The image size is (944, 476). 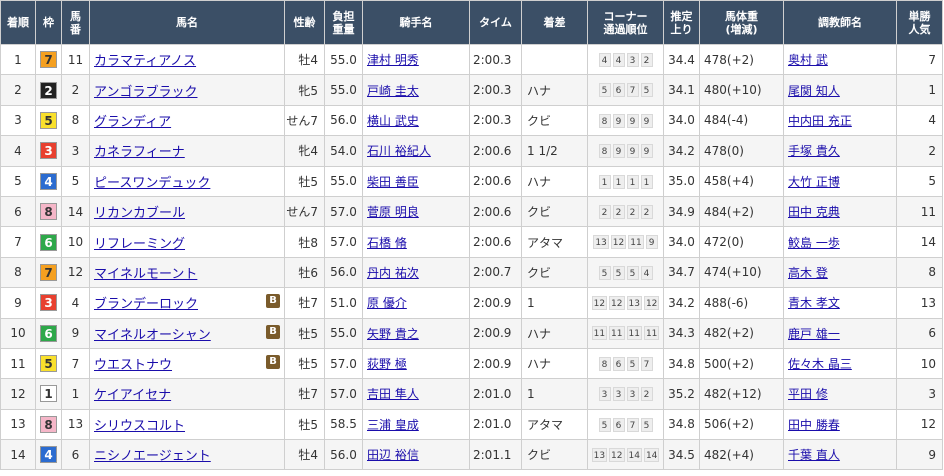 I want to click on jockey-link: 横山 武史, so click(x=393, y=121).